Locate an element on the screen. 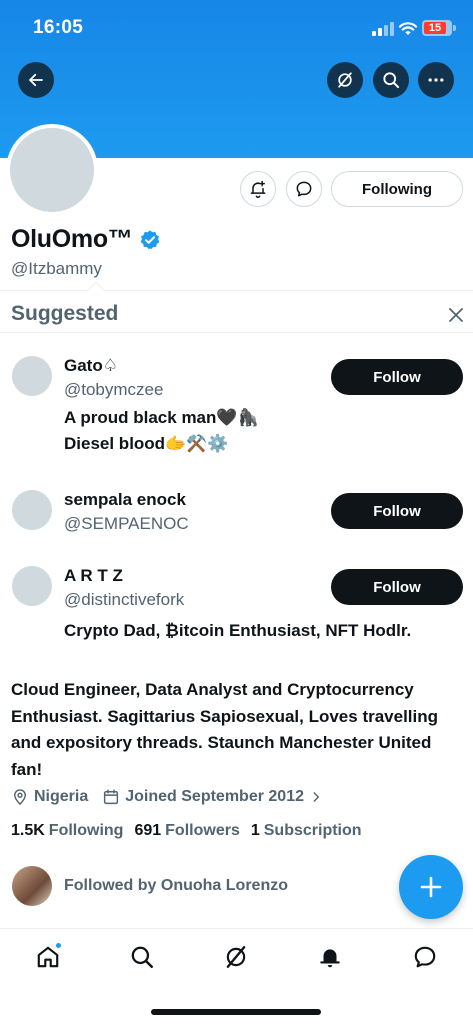  tab-notifications is located at coordinates (330, 957).